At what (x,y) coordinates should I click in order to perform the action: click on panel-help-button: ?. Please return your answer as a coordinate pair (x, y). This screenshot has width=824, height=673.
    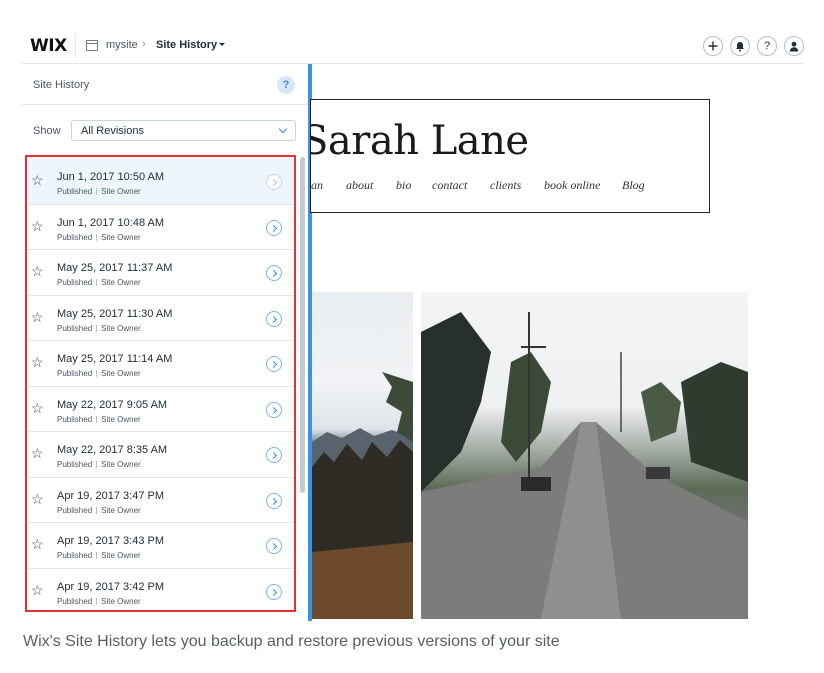
    Looking at the image, I should click on (286, 85).